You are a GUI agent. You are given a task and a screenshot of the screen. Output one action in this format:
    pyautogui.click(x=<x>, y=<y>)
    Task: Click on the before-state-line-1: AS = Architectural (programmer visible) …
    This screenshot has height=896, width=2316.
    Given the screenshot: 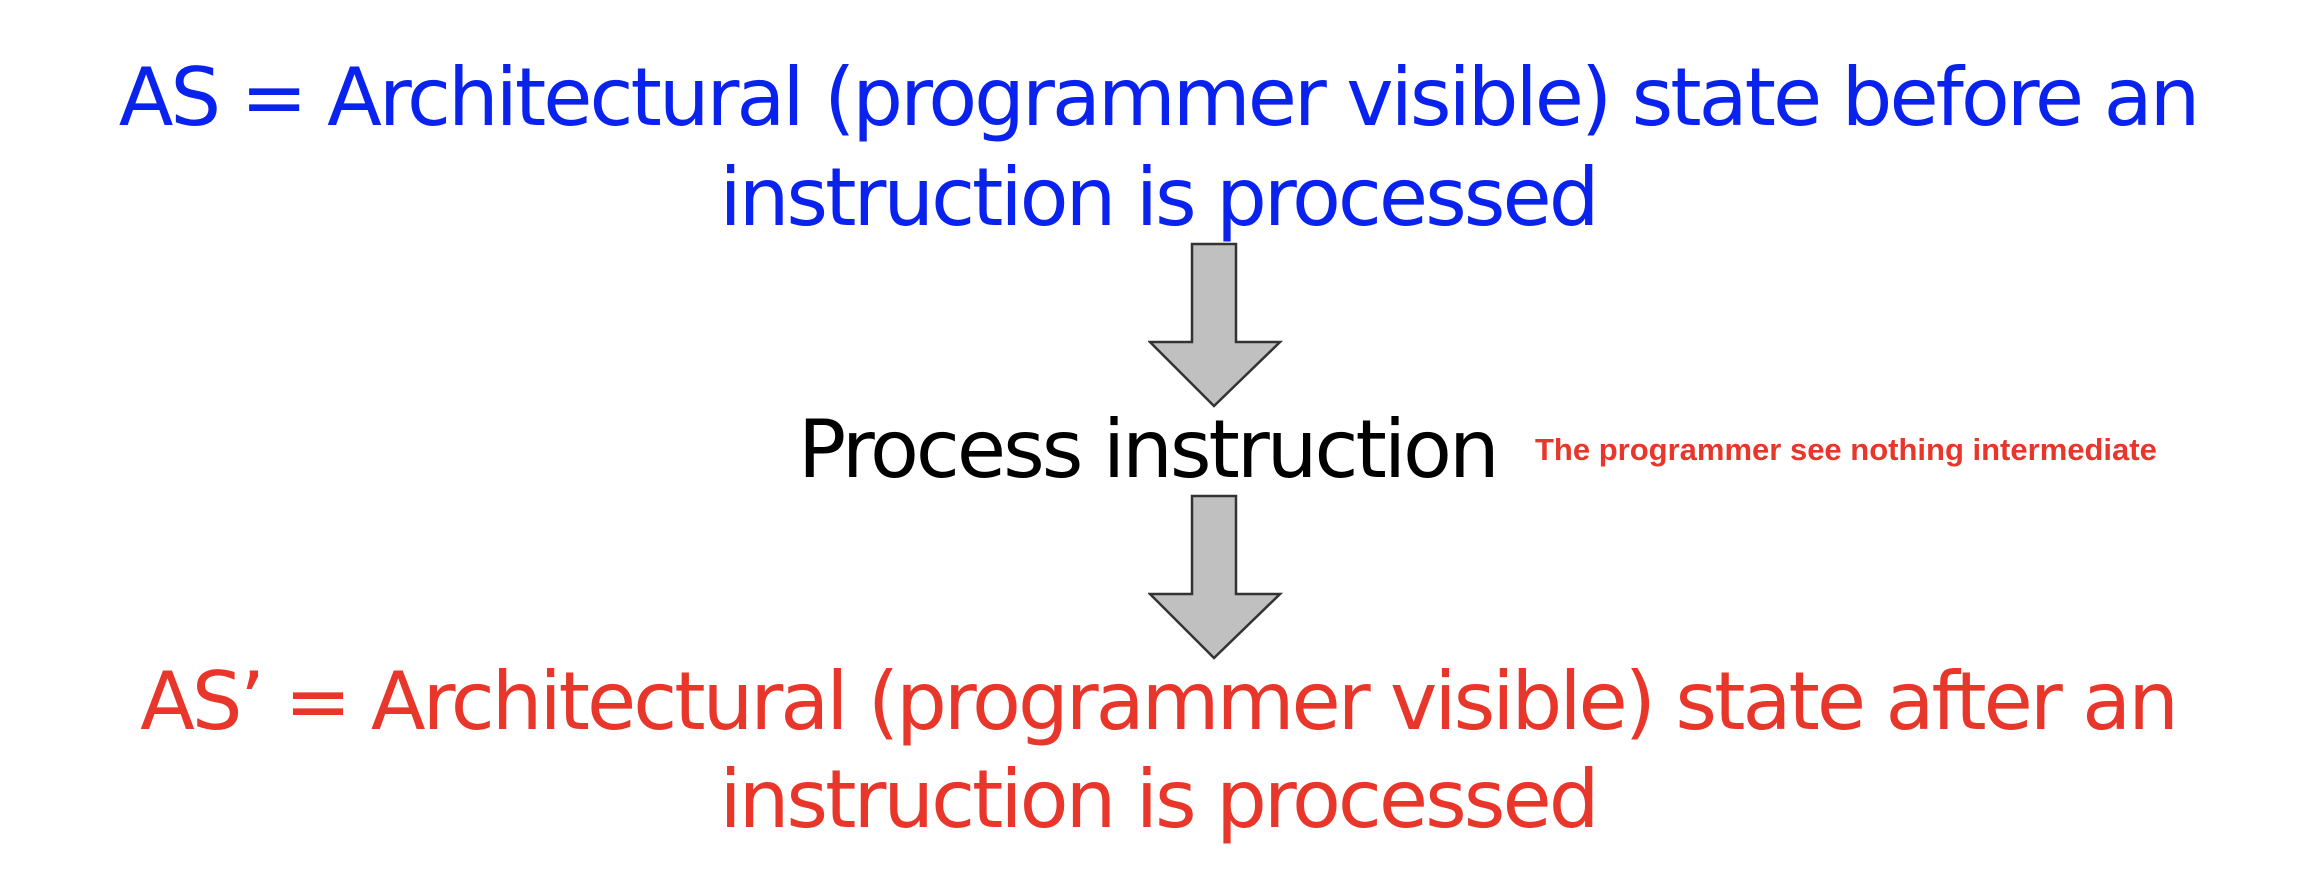 What is the action you would take?
    pyautogui.click(x=1159, y=97)
    